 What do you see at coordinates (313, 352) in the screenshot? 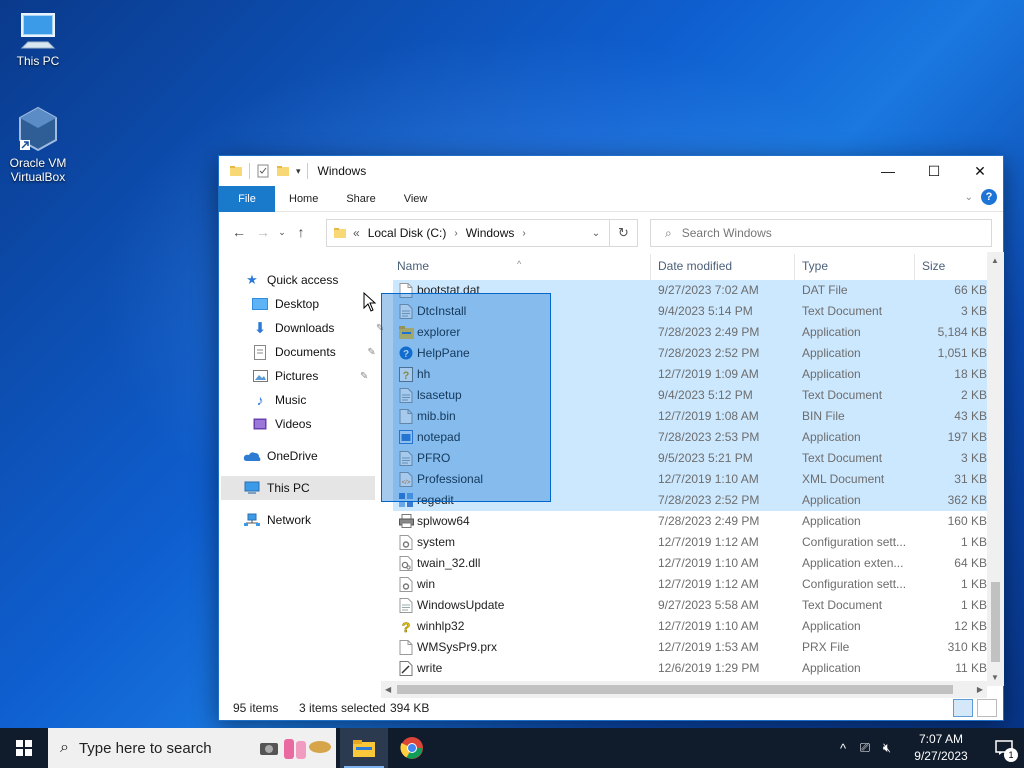
I see `nav-documents: Documents ✎` at bounding box center [313, 352].